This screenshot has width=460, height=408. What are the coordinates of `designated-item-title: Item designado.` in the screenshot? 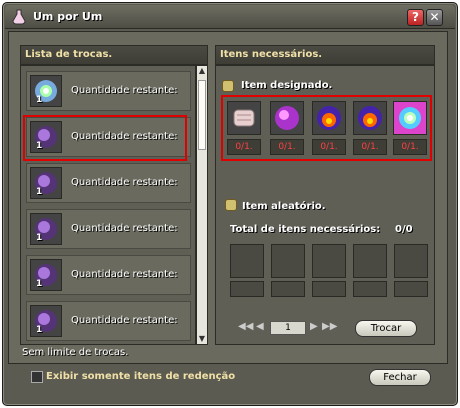 It's located at (287, 85).